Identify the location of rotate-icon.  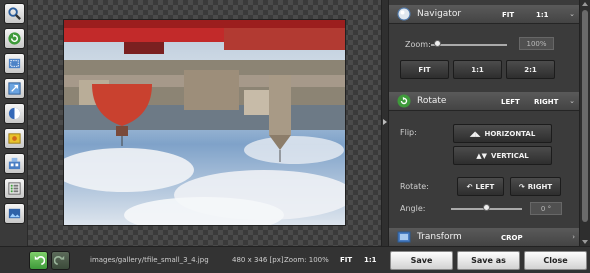
(14, 38).